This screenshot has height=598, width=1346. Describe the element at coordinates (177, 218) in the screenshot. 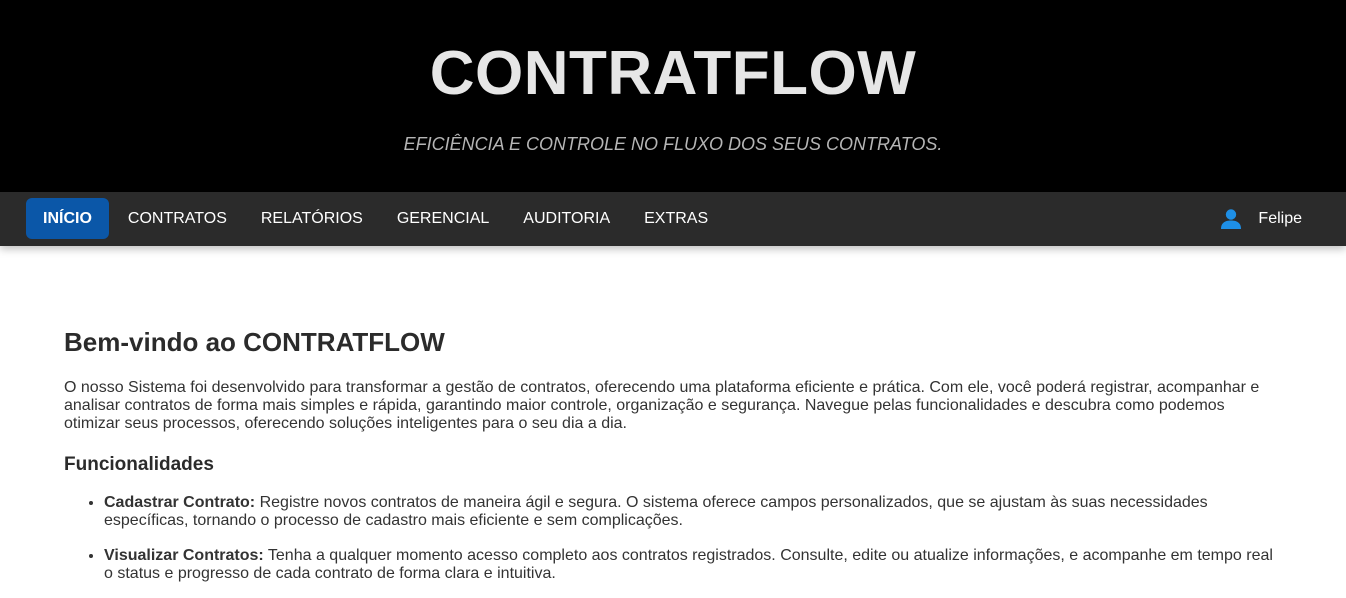

I see `nav-item-contratos: CONTRATOS` at that location.